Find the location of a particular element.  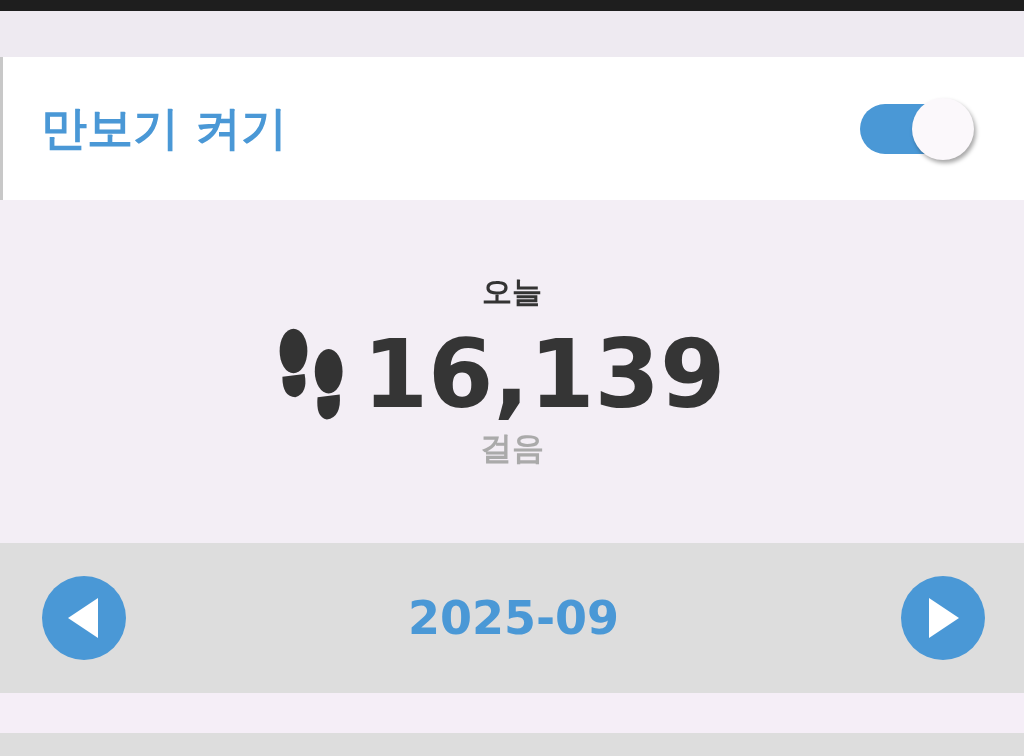

toggle-label: 만보기 켜기 is located at coordinates (164, 128).